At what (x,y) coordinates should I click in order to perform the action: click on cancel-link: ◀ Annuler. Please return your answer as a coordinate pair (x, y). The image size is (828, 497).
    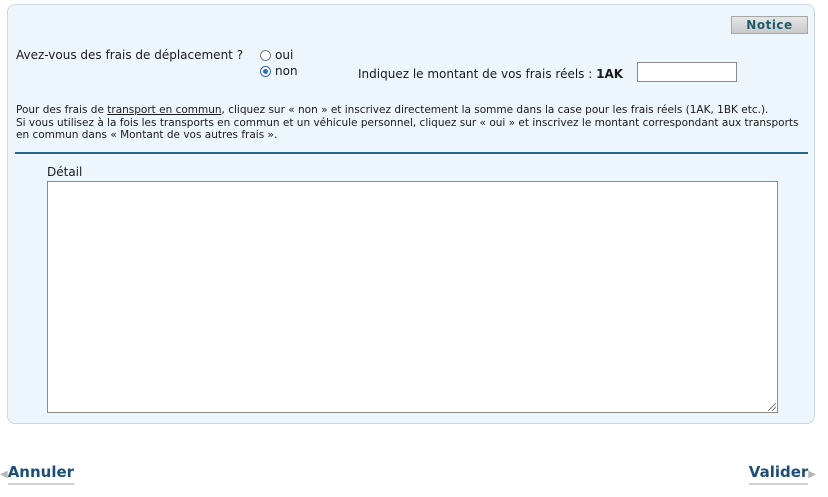
    Looking at the image, I should click on (37, 474).